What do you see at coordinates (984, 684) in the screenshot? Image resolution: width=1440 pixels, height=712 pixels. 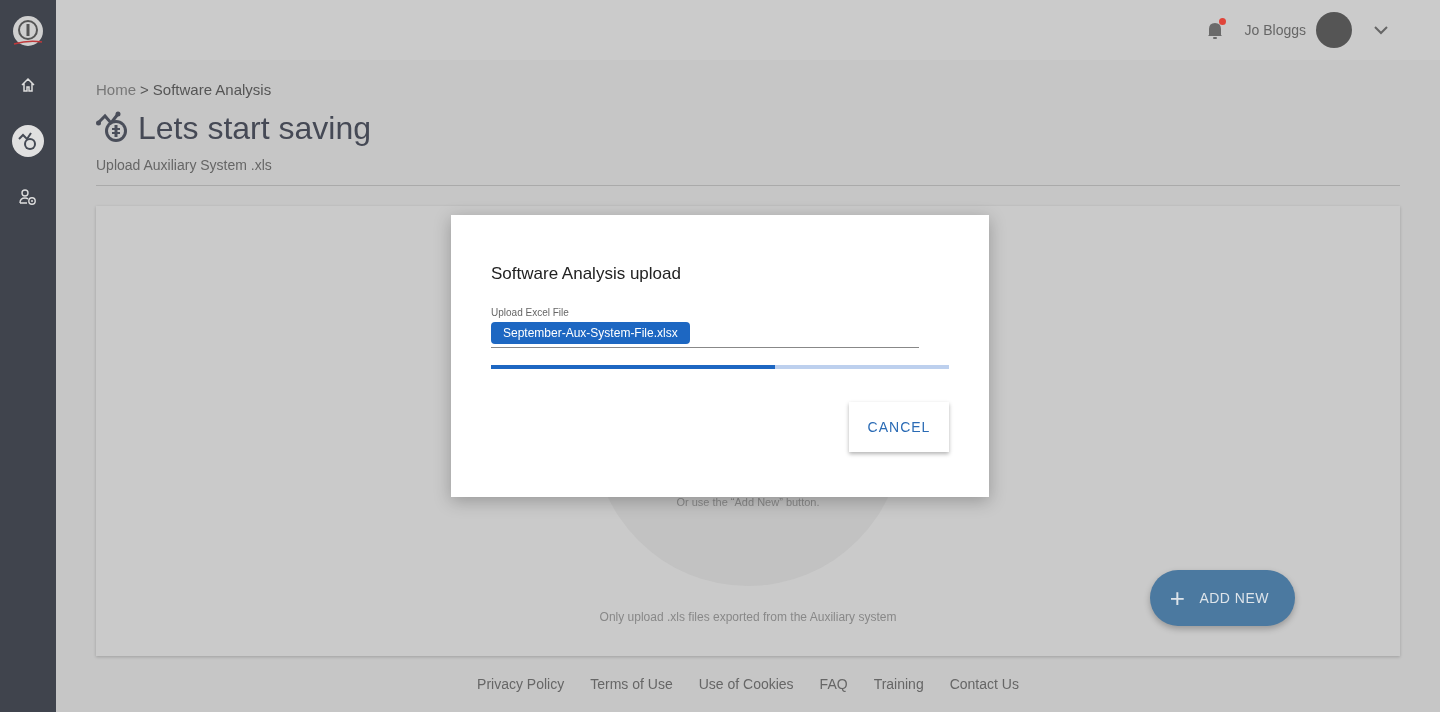 I see `footer-link: Contact Us` at bounding box center [984, 684].